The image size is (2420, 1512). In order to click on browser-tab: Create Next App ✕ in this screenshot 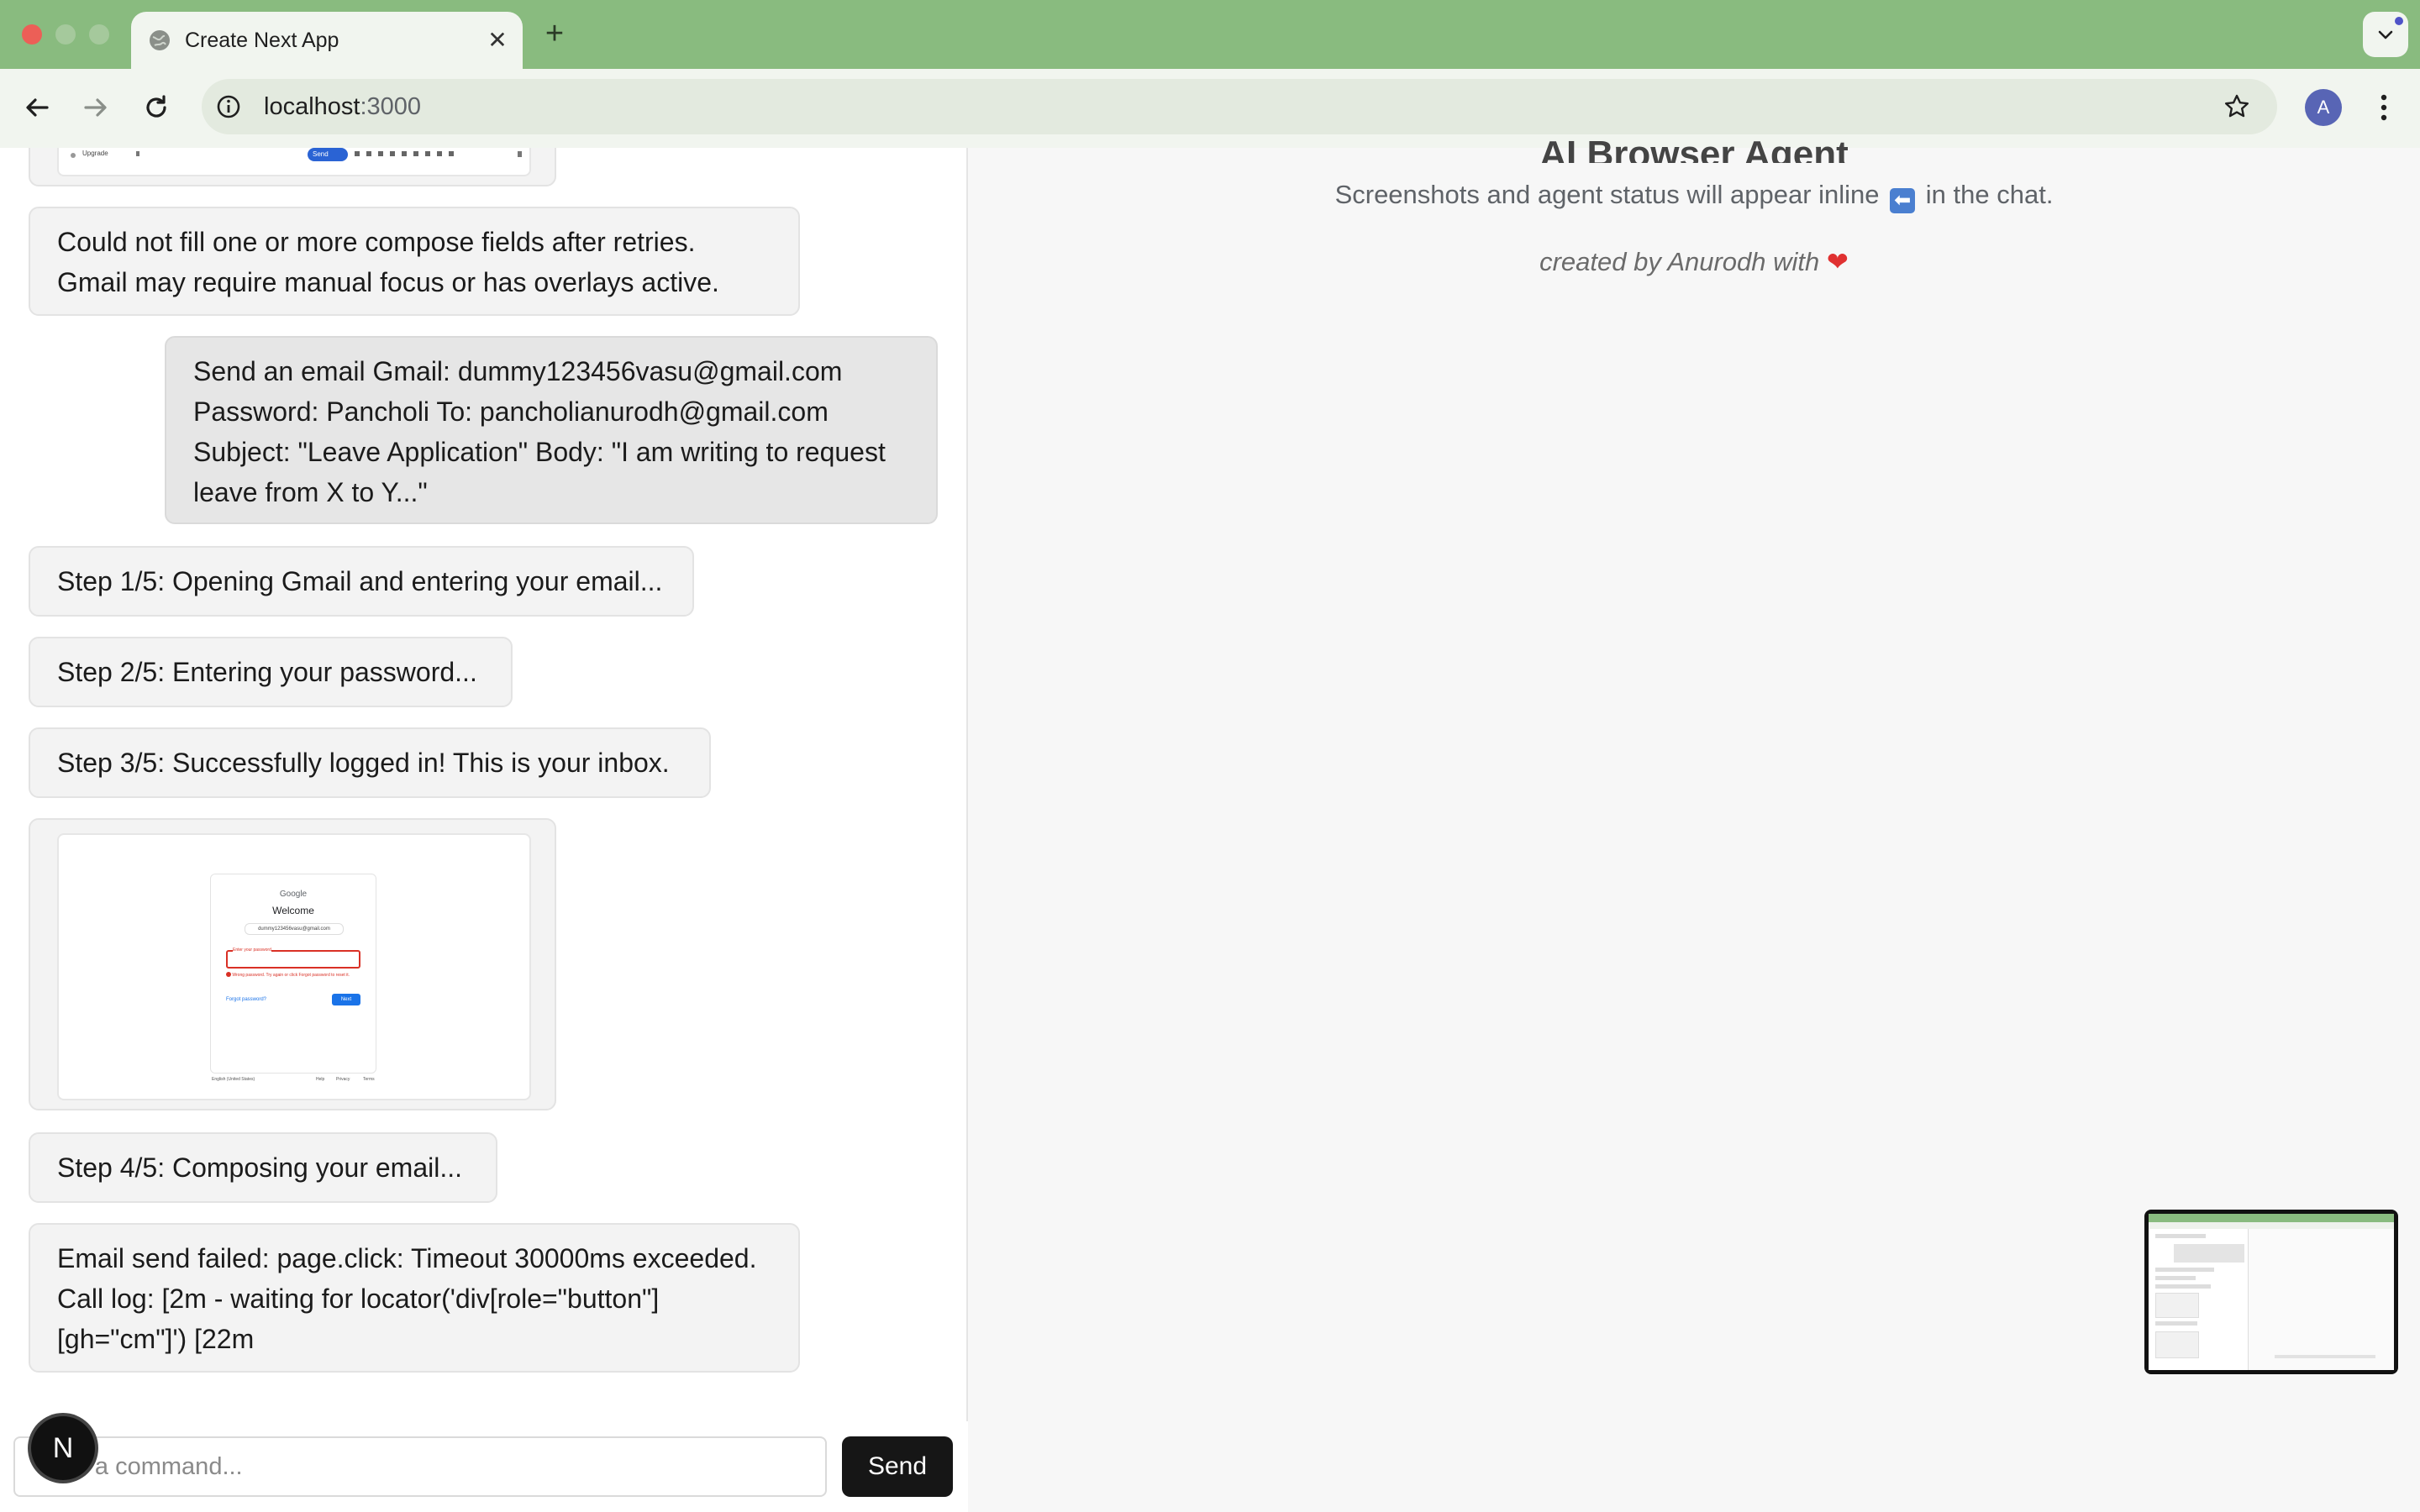, I will do `click(327, 40)`.